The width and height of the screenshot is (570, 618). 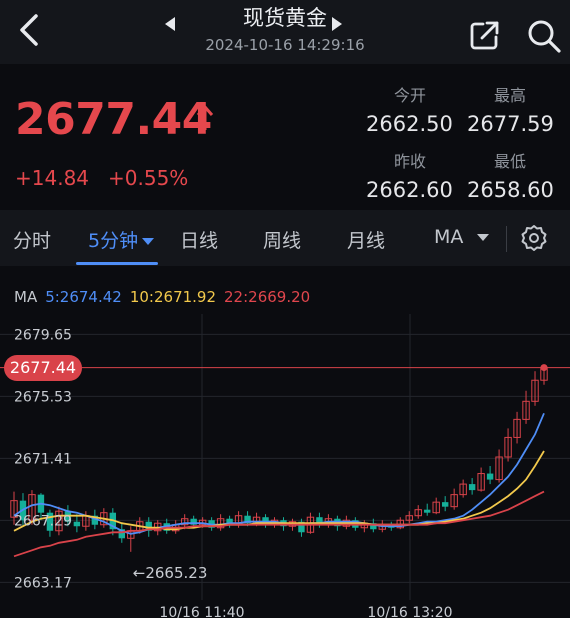 I want to click on prev-close-value: 2662.60, so click(x=409, y=190).